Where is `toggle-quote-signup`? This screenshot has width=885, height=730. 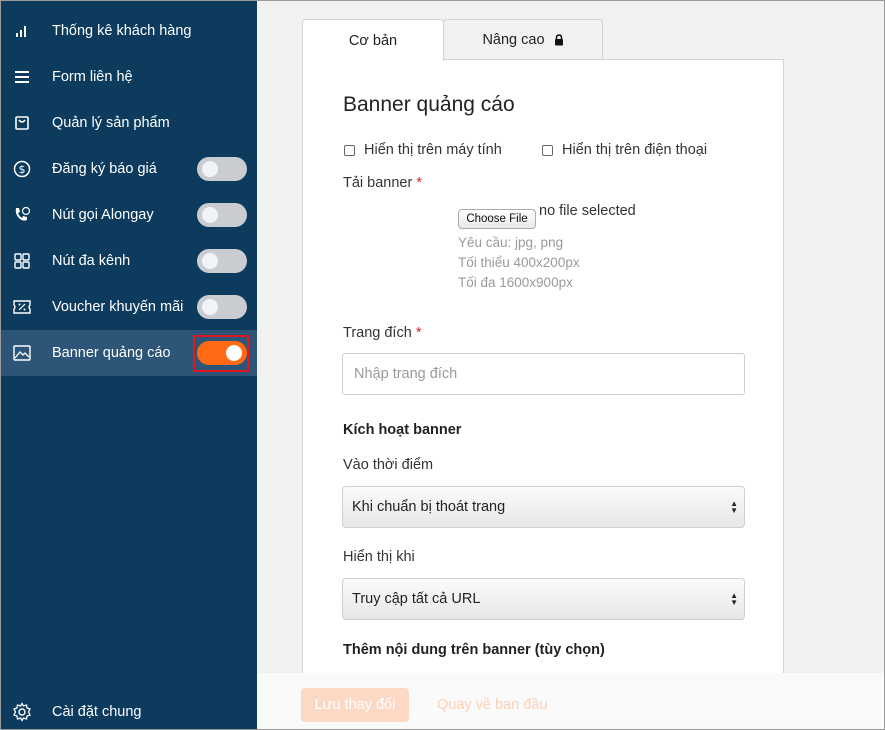 toggle-quote-signup is located at coordinates (222, 169).